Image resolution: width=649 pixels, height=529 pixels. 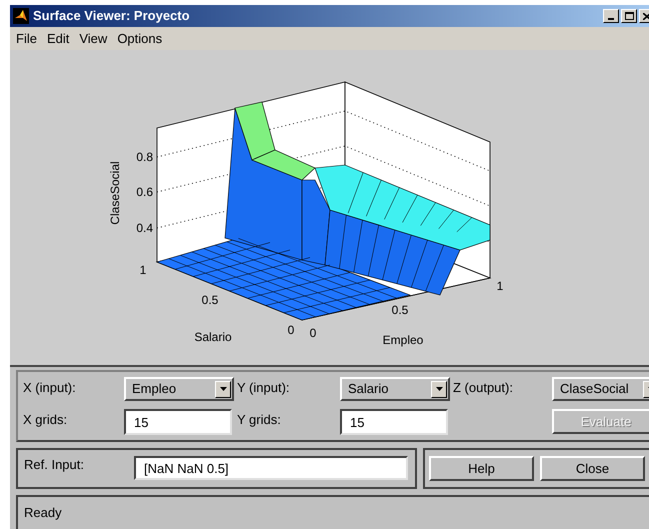 What do you see at coordinates (179, 389) in the screenshot?
I see `dropdown: Empleo` at bounding box center [179, 389].